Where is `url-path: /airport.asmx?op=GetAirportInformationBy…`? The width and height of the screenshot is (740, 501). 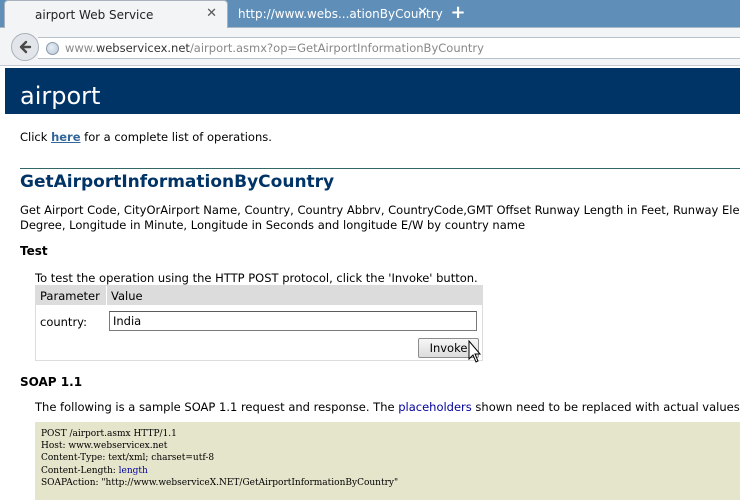 url-path: /airport.asmx?op=GetAirportInformationBy… is located at coordinates (336, 48).